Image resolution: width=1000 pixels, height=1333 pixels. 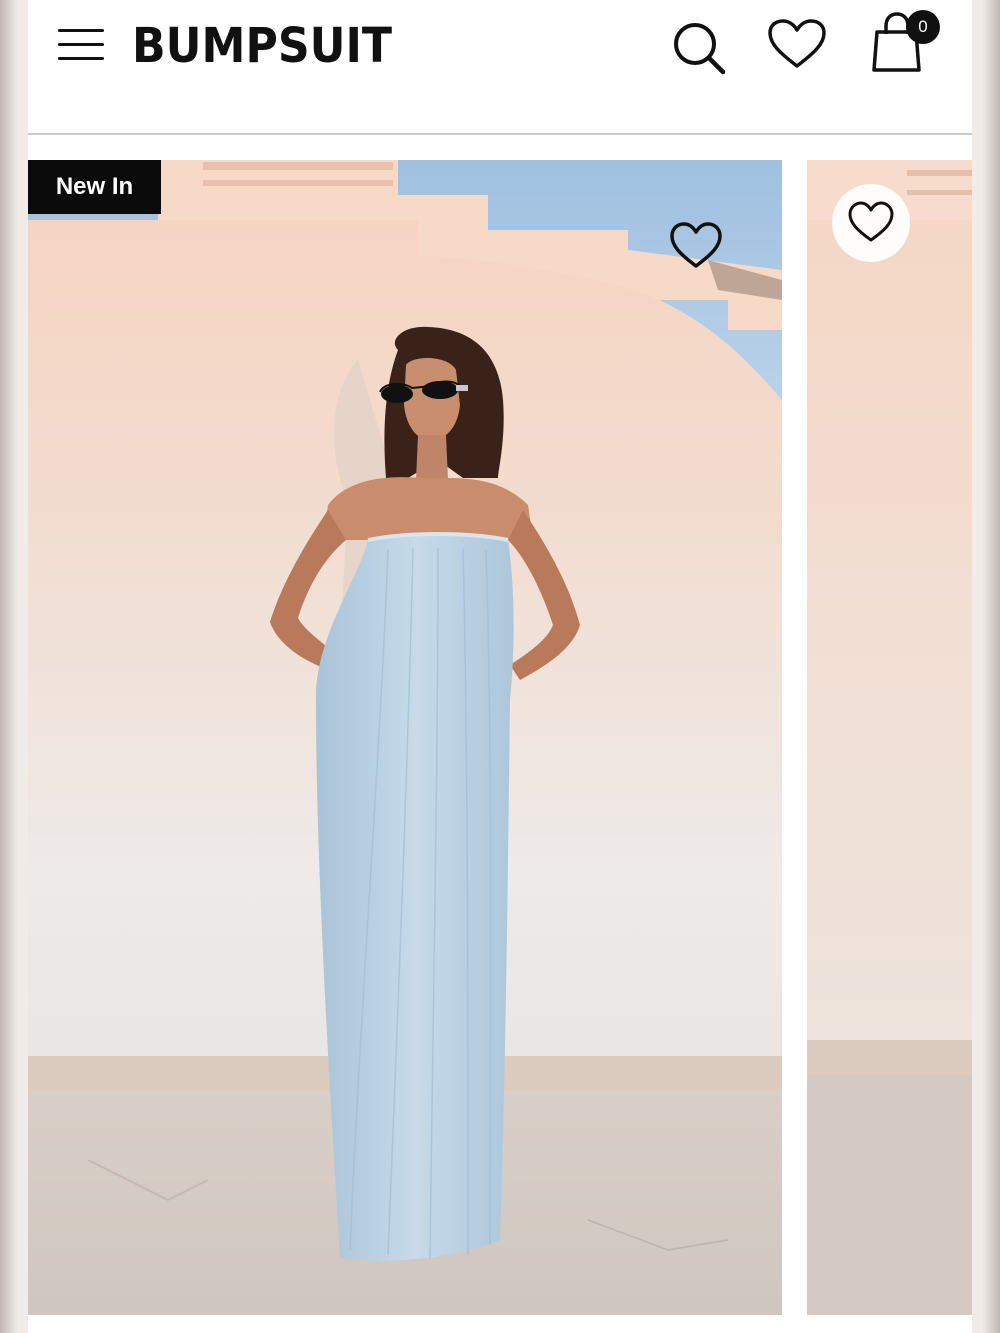 I want to click on site-header: BUMPSUIT 0, so click(x=500, y=67).